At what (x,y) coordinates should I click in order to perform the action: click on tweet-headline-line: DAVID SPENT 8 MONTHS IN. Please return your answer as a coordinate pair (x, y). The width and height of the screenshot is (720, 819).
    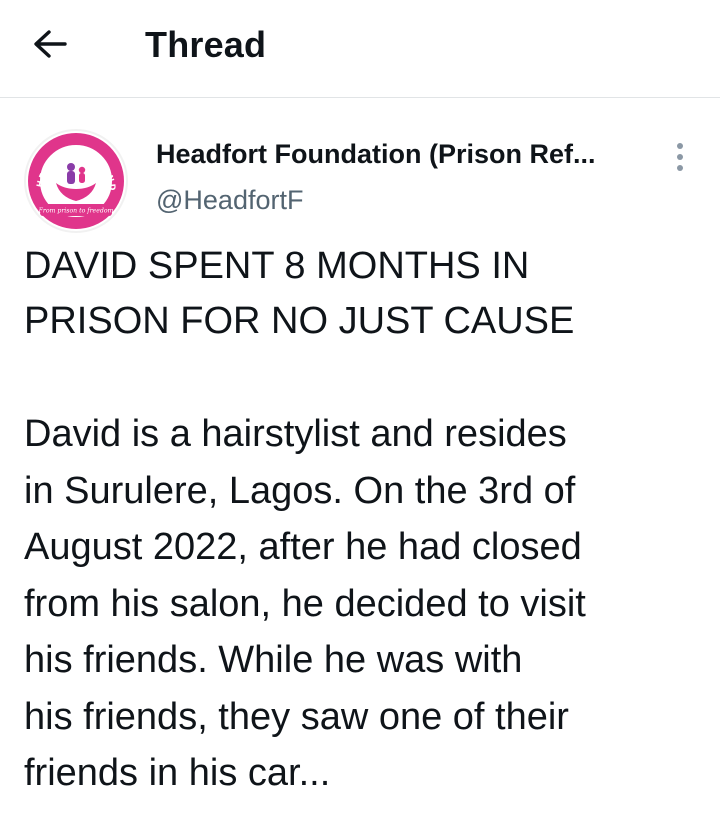
    Looking at the image, I should click on (277, 266).